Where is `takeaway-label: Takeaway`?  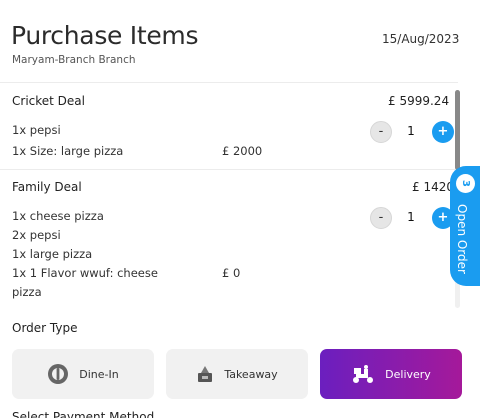 takeaway-label: Takeaway is located at coordinates (251, 374).